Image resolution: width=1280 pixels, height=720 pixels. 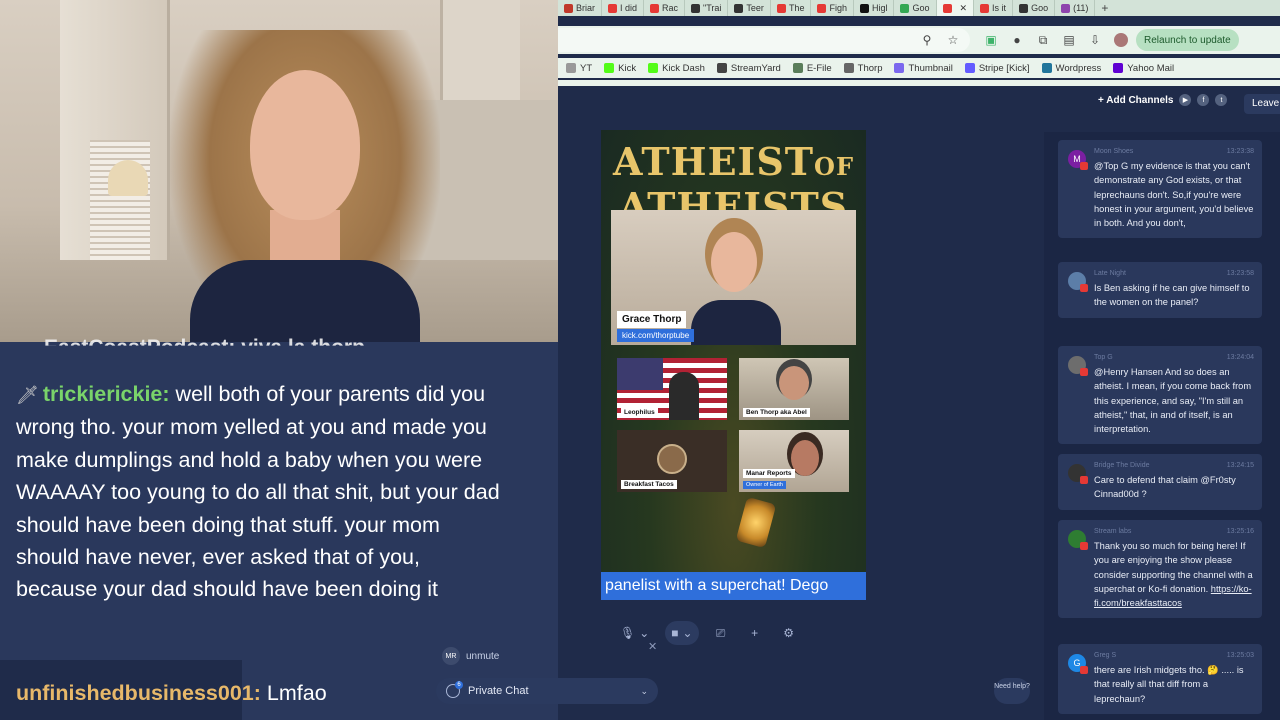 I want to click on guest-tile-3: Breakfast Tacos, so click(x=672, y=461).